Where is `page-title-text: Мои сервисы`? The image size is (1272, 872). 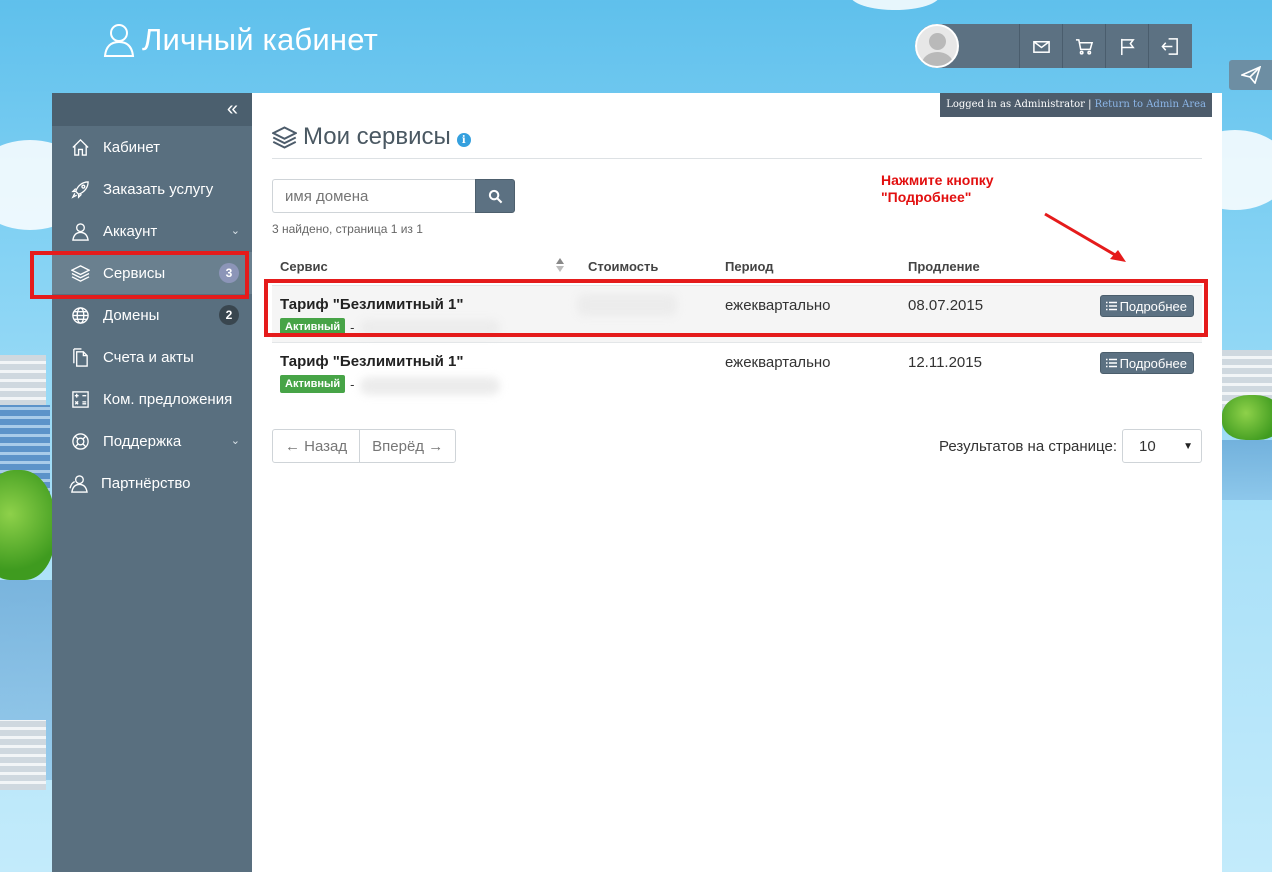
page-title-text: Мои сервисы is located at coordinates (377, 136).